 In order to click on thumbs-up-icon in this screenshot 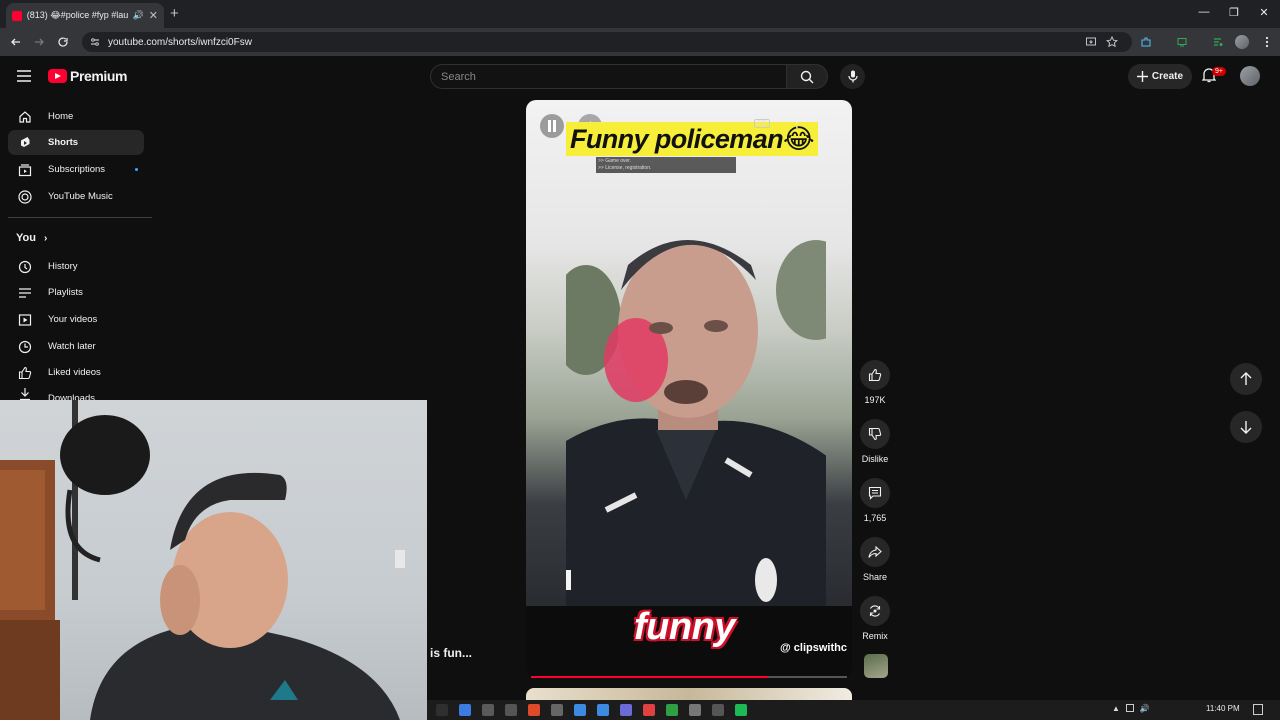, I will do `click(875, 375)`.